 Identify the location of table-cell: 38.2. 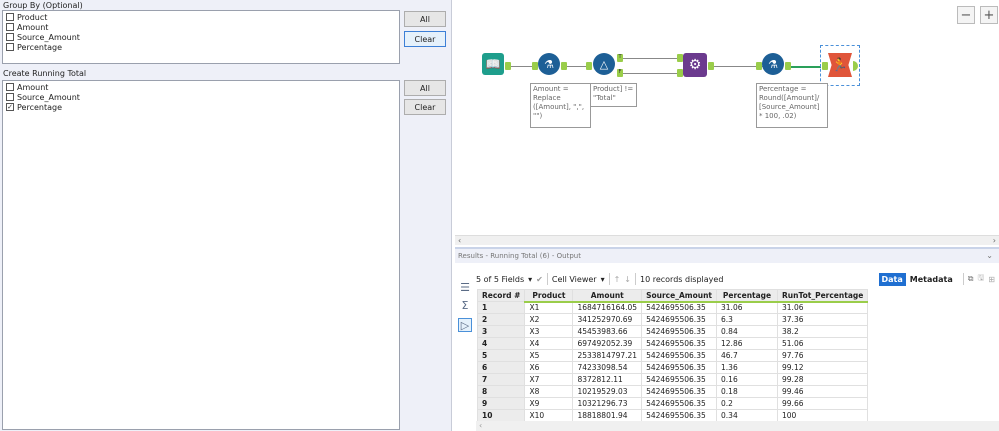
(823, 331).